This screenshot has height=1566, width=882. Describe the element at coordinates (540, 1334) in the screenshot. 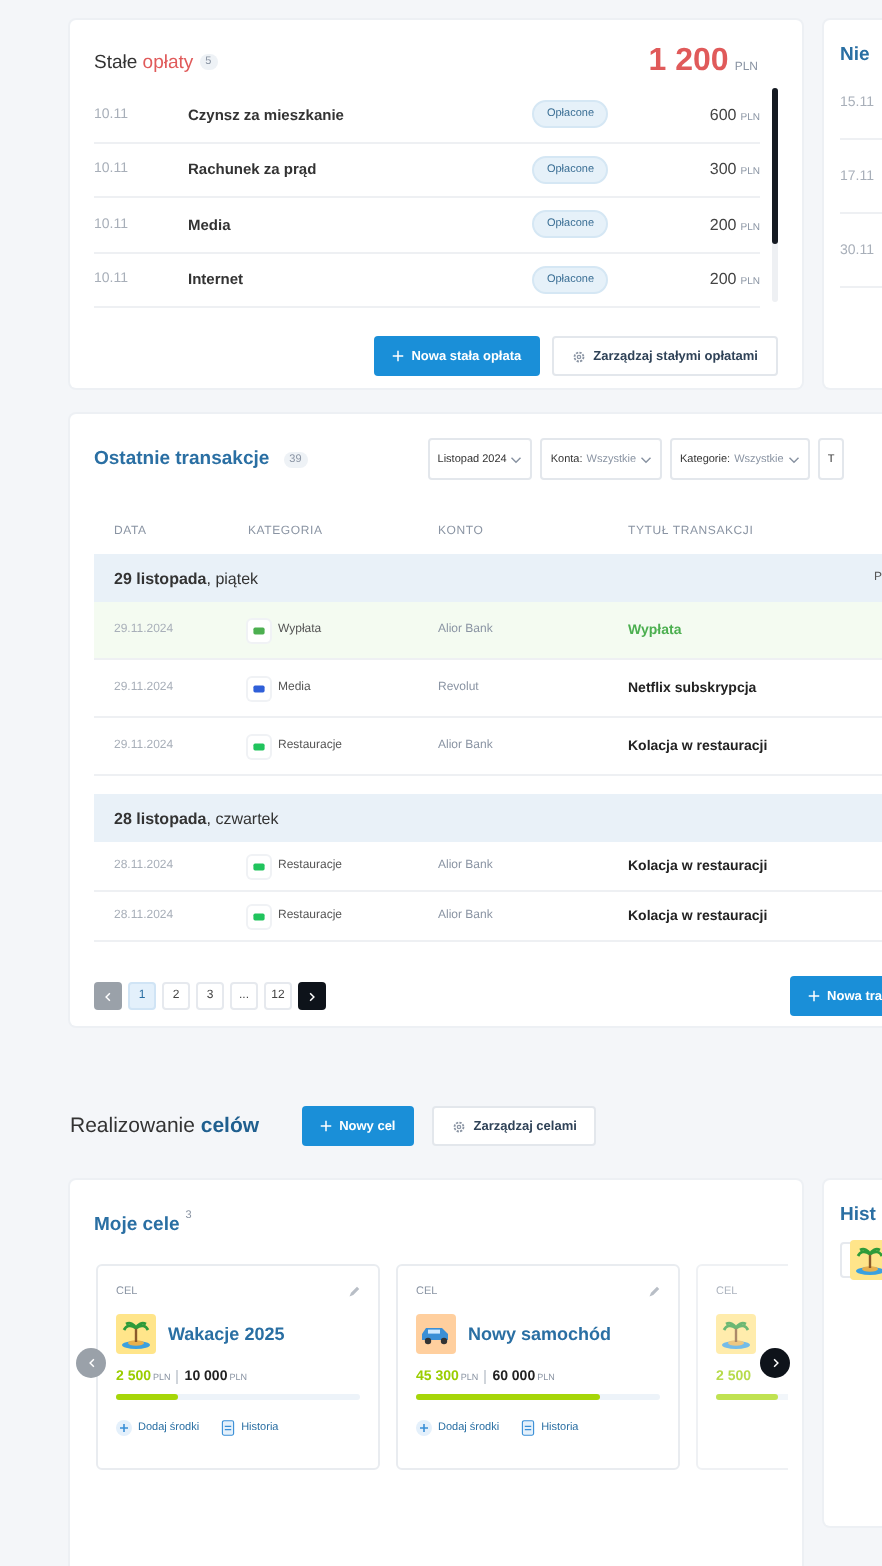

I see `goal-name: Nowy samochód` at that location.